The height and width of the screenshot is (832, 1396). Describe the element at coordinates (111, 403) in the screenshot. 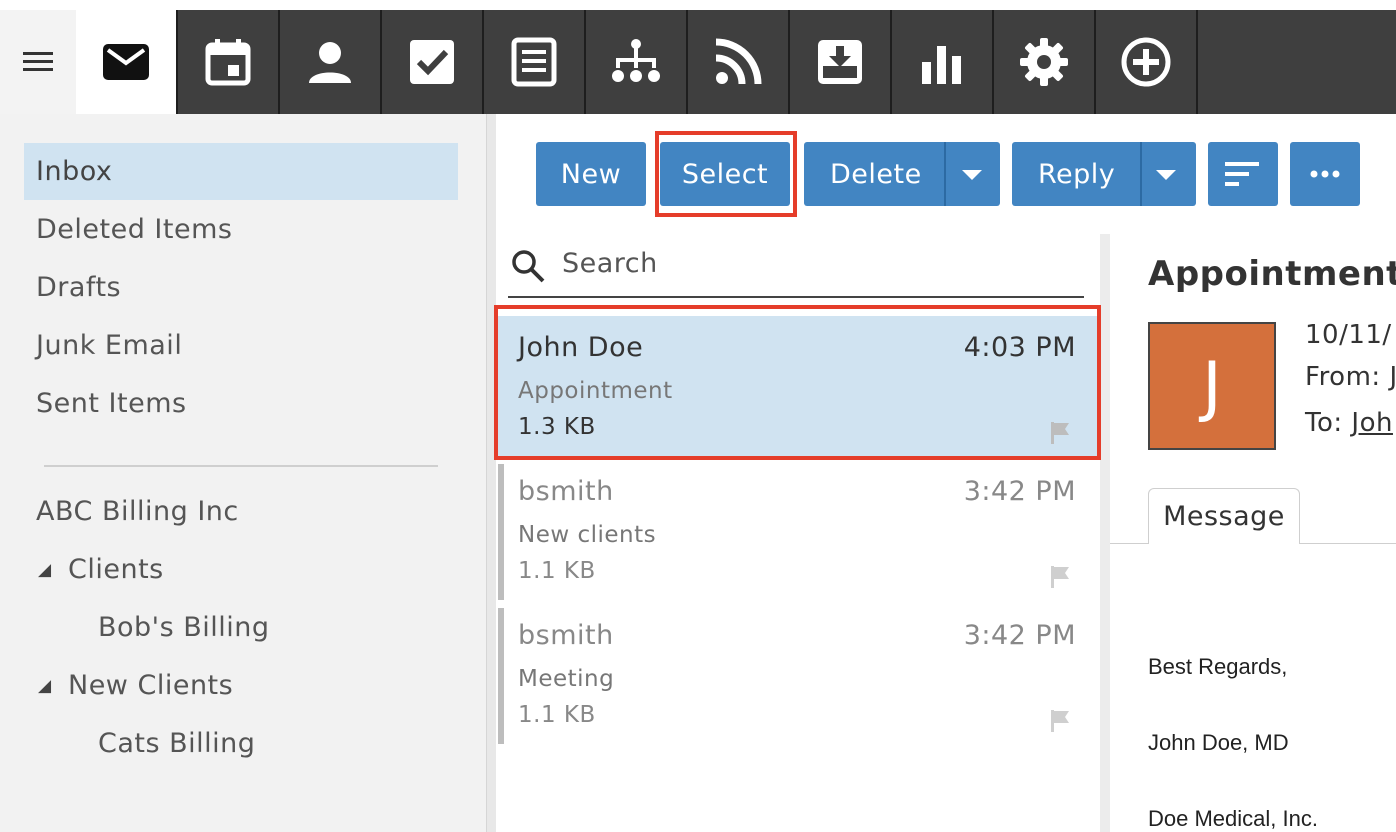

I see `folder-label: Sent Items` at that location.